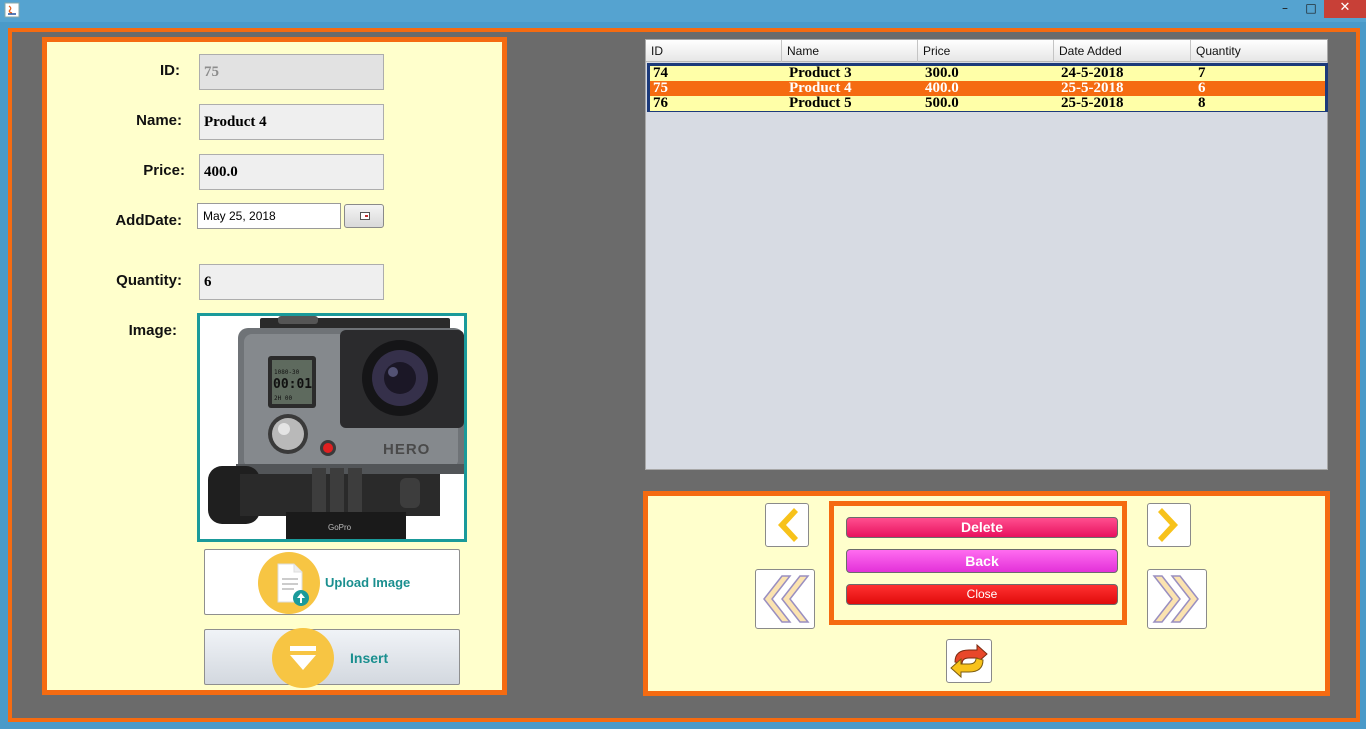 The width and height of the screenshot is (1366, 729). I want to click on column-header-date-added: Date Added, so click(1122, 51).